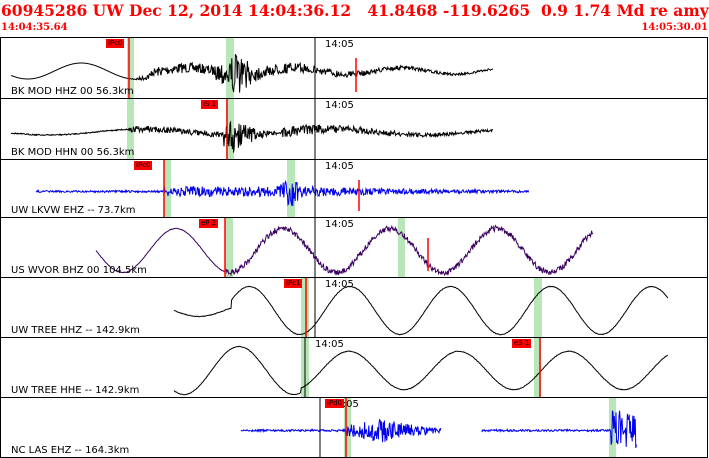 The height and width of the screenshot is (458, 709). Describe the element at coordinates (70, 450) in the screenshot. I see `station-label: NC LAS EHZ -- 164.3km` at that location.